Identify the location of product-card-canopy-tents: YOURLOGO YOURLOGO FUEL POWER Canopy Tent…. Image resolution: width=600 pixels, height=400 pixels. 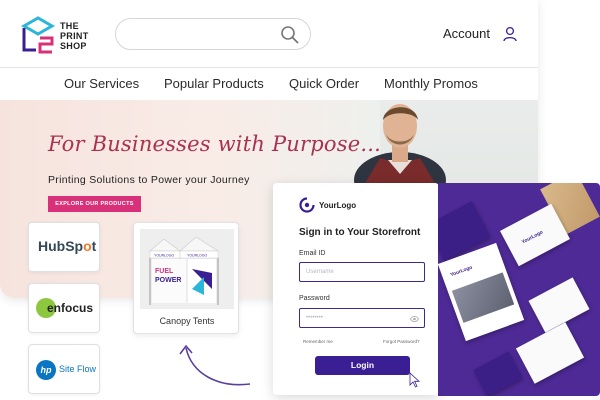
(186, 278).